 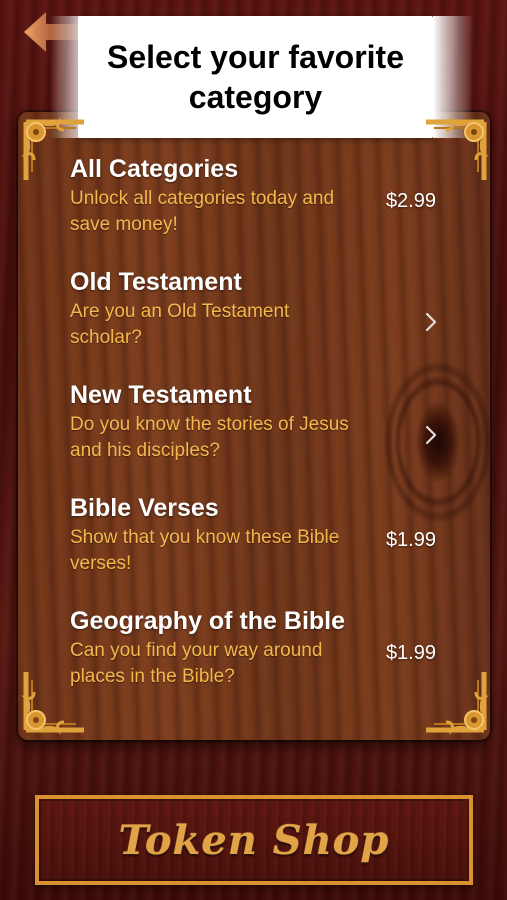 I want to click on token-shop-label: Token Shop, so click(x=254, y=840).